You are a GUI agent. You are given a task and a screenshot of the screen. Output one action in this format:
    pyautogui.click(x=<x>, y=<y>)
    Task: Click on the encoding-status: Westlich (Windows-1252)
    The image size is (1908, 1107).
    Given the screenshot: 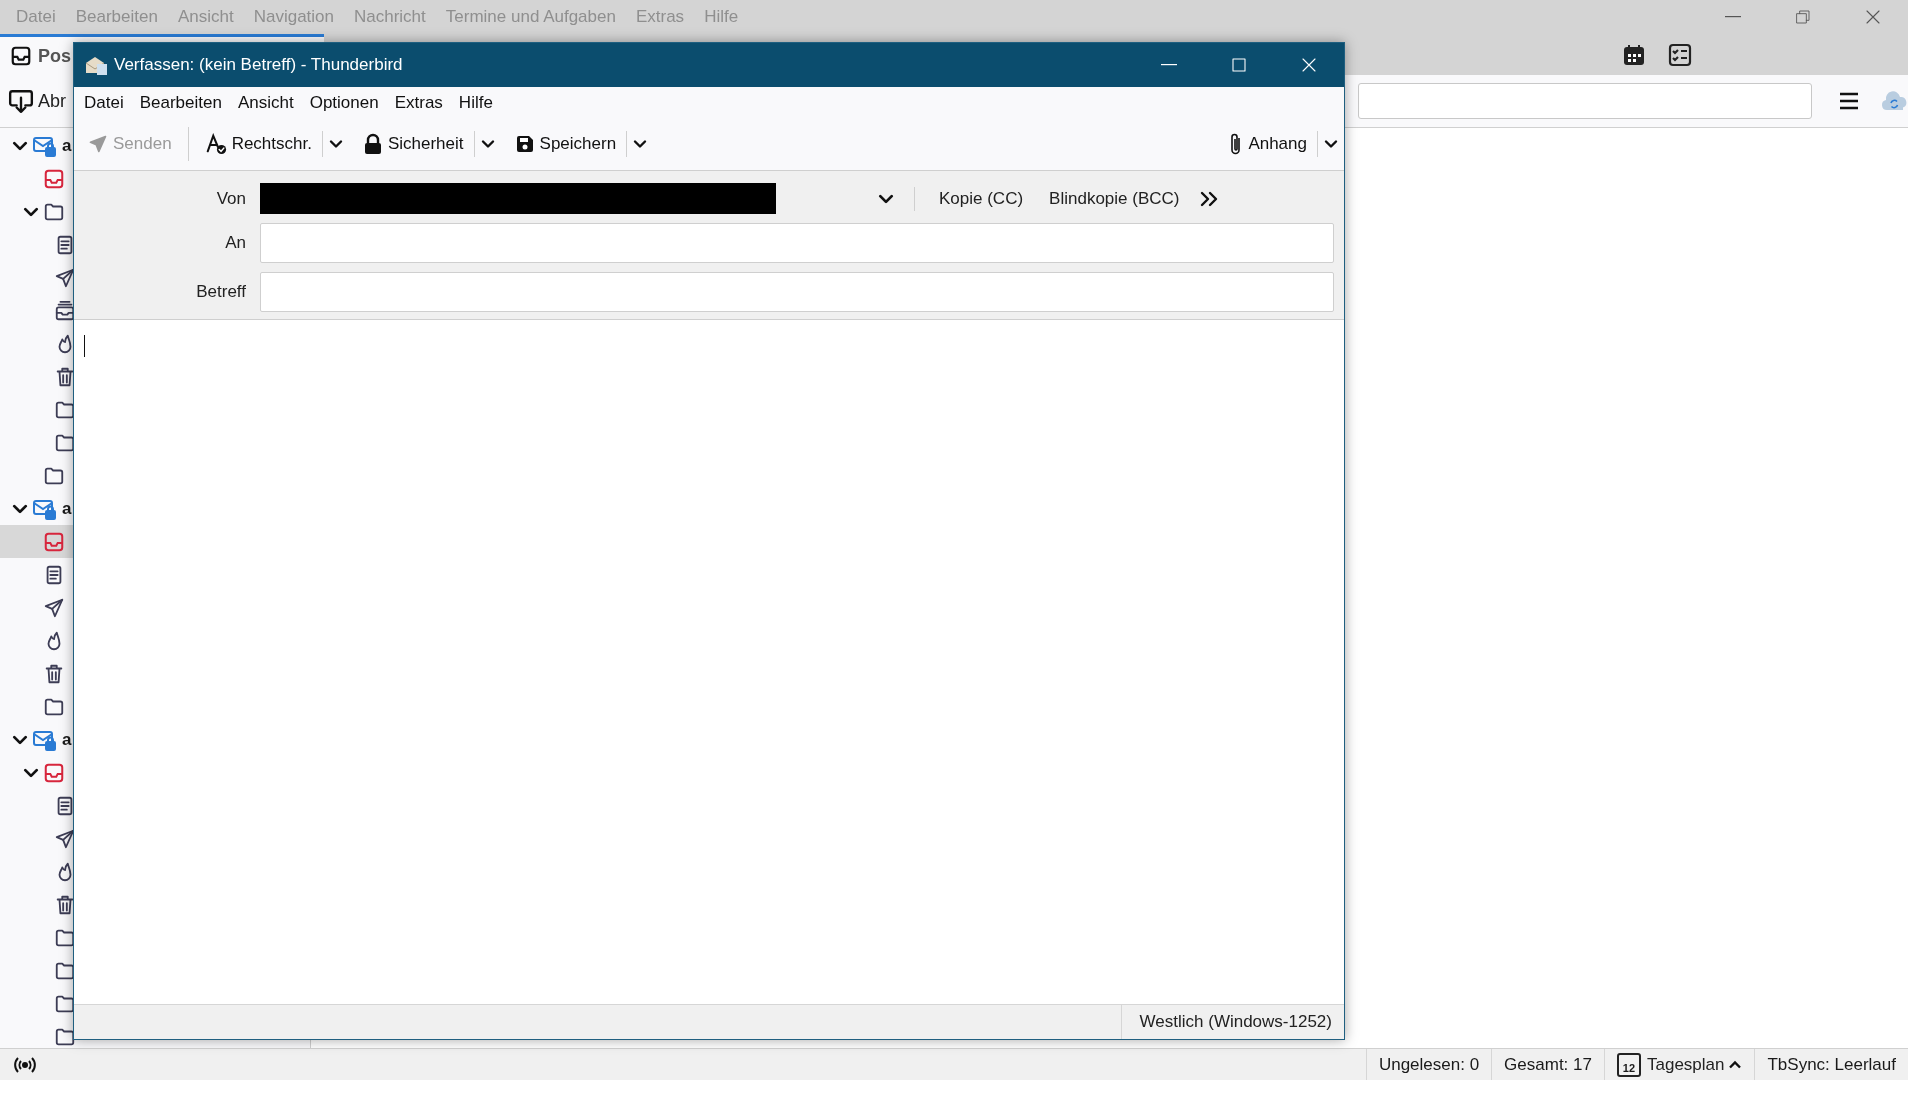 What is the action you would take?
    pyautogui.click(x=1232, y=1022)
    